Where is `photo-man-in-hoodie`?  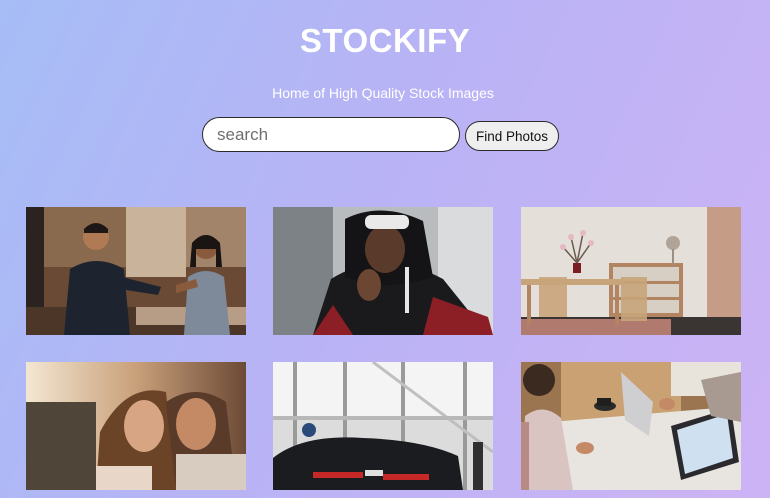
photo-man-in-hoodie is located at coordinates (383, 271).